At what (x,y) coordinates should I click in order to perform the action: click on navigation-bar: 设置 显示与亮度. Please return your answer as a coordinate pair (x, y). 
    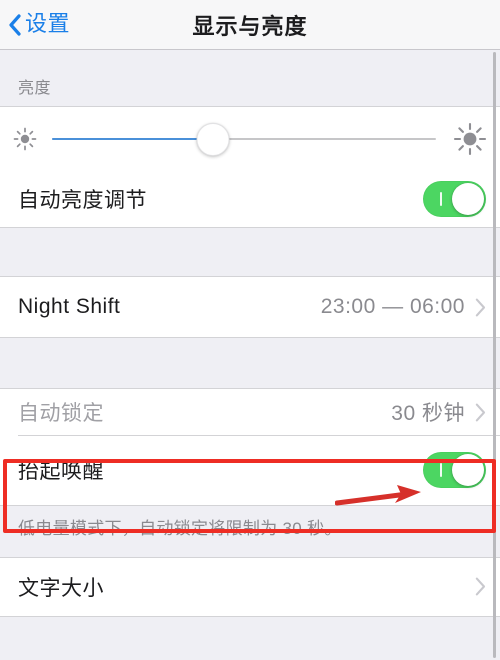
    Looking at the image, I should click on (250, 25).